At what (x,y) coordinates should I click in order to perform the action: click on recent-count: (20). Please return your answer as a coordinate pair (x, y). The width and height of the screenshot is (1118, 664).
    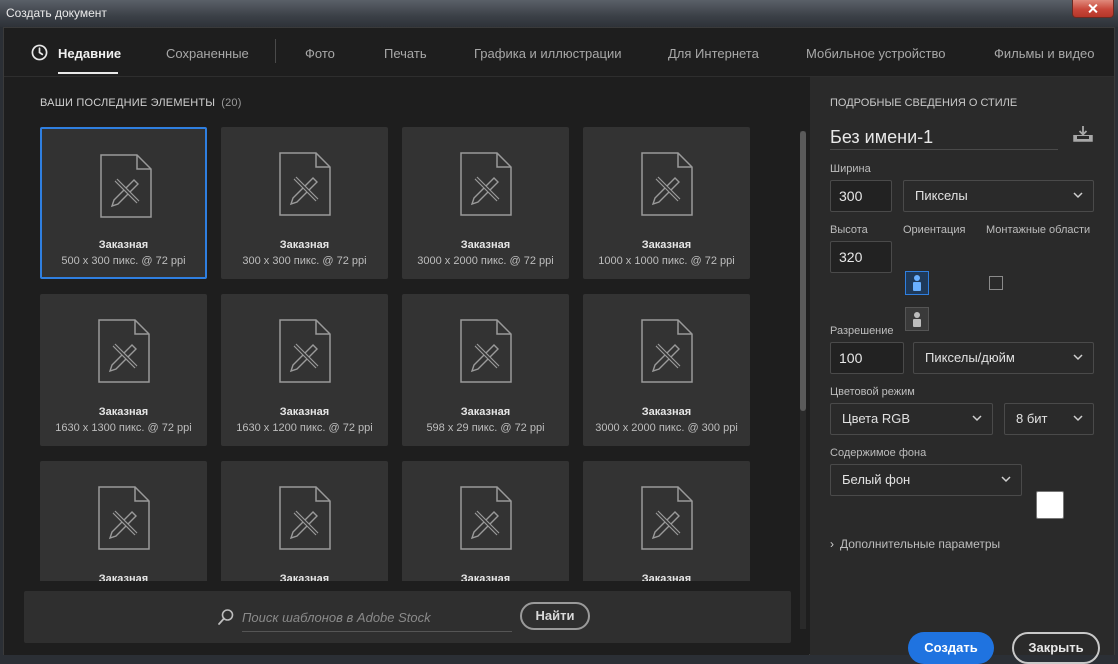
    Looking at the image, I should click on (231, 103).